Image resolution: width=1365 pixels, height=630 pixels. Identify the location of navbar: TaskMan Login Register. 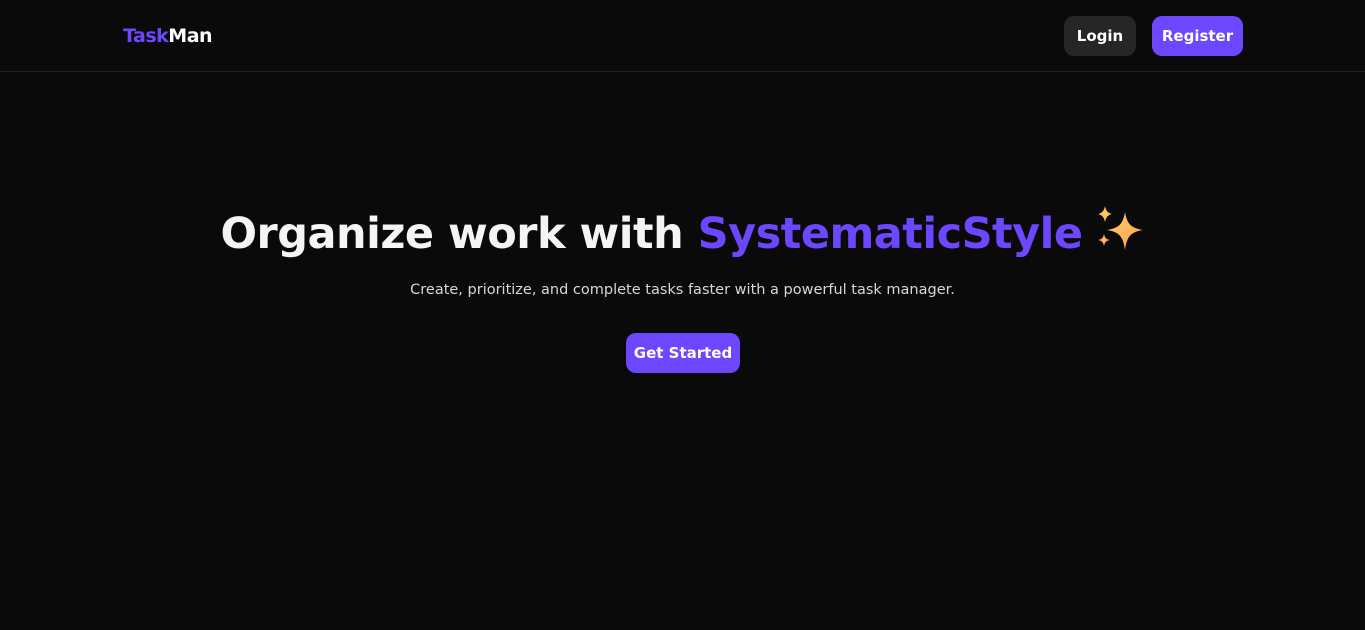
(682, 36).